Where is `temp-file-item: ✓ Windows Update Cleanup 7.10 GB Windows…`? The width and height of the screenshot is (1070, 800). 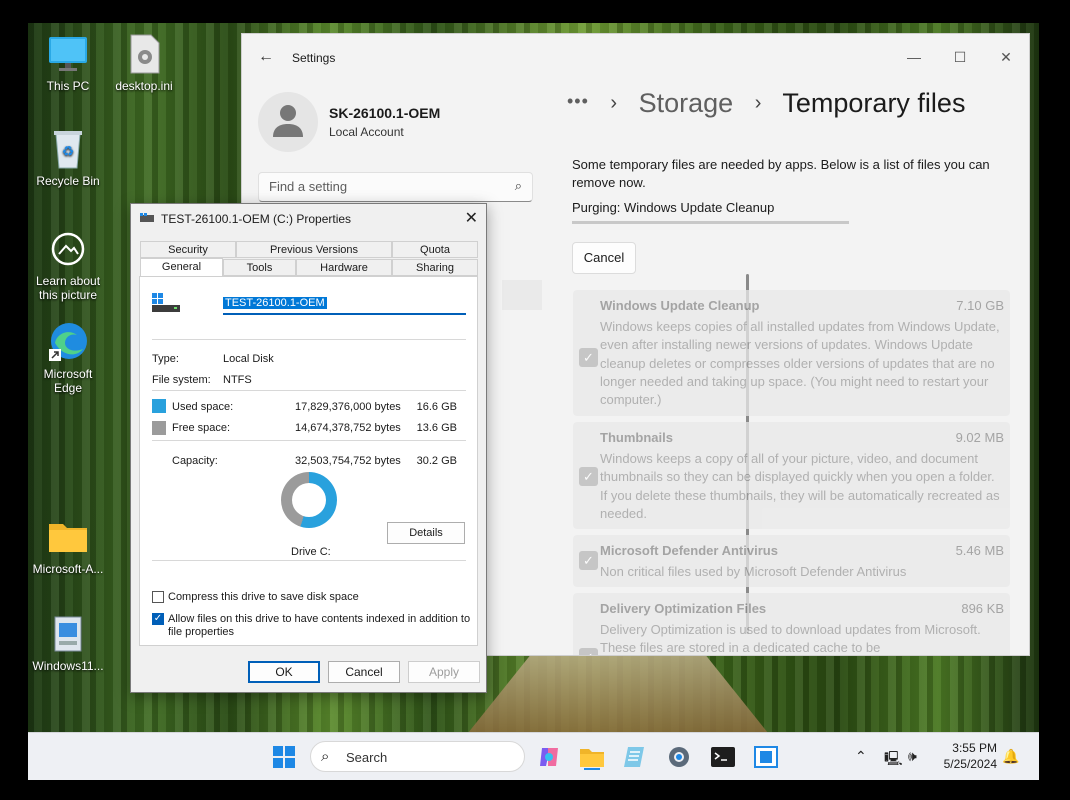 temp-file-item: ✓ Windows Update Cleanup 7.10 GB Windows… is located at coordinates (791, 353).